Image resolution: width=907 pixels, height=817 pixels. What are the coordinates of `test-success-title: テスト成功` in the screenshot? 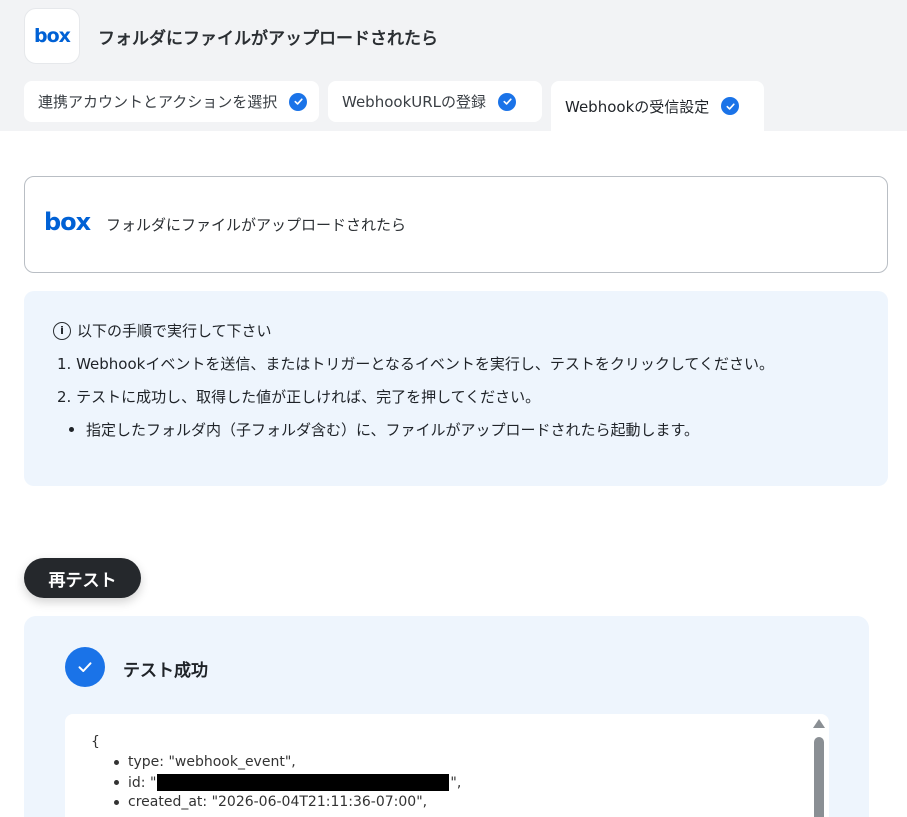 It's located at (165, 671).